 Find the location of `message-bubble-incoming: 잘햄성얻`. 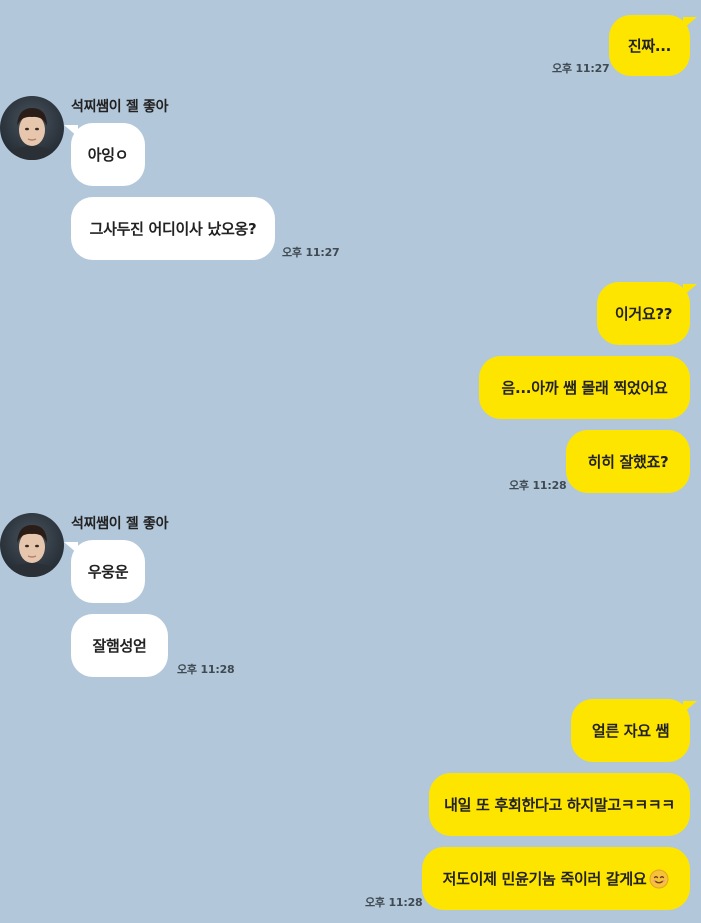

message-bubble-incoming: 잘햄성얻 is located at coordinates (119, 645).